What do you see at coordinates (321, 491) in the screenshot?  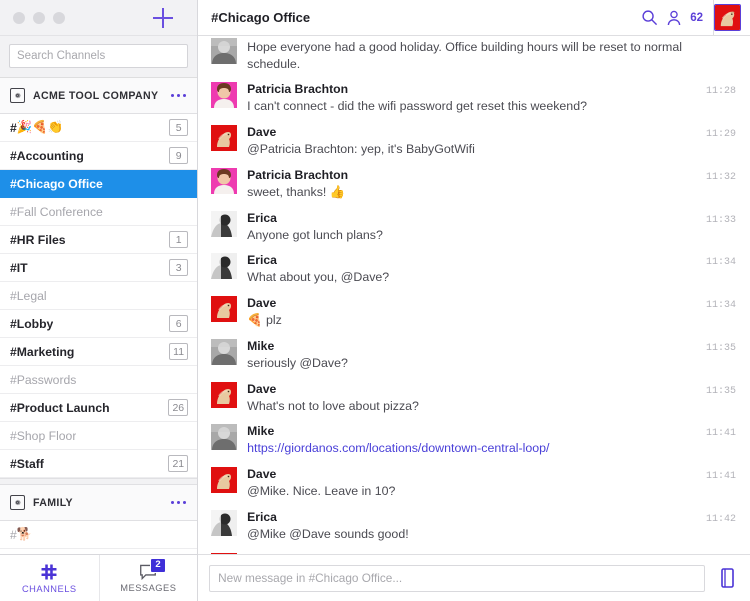 I see `message-text: @Mike. Nice. Leave in 10?` at bounding box center [321, 491].